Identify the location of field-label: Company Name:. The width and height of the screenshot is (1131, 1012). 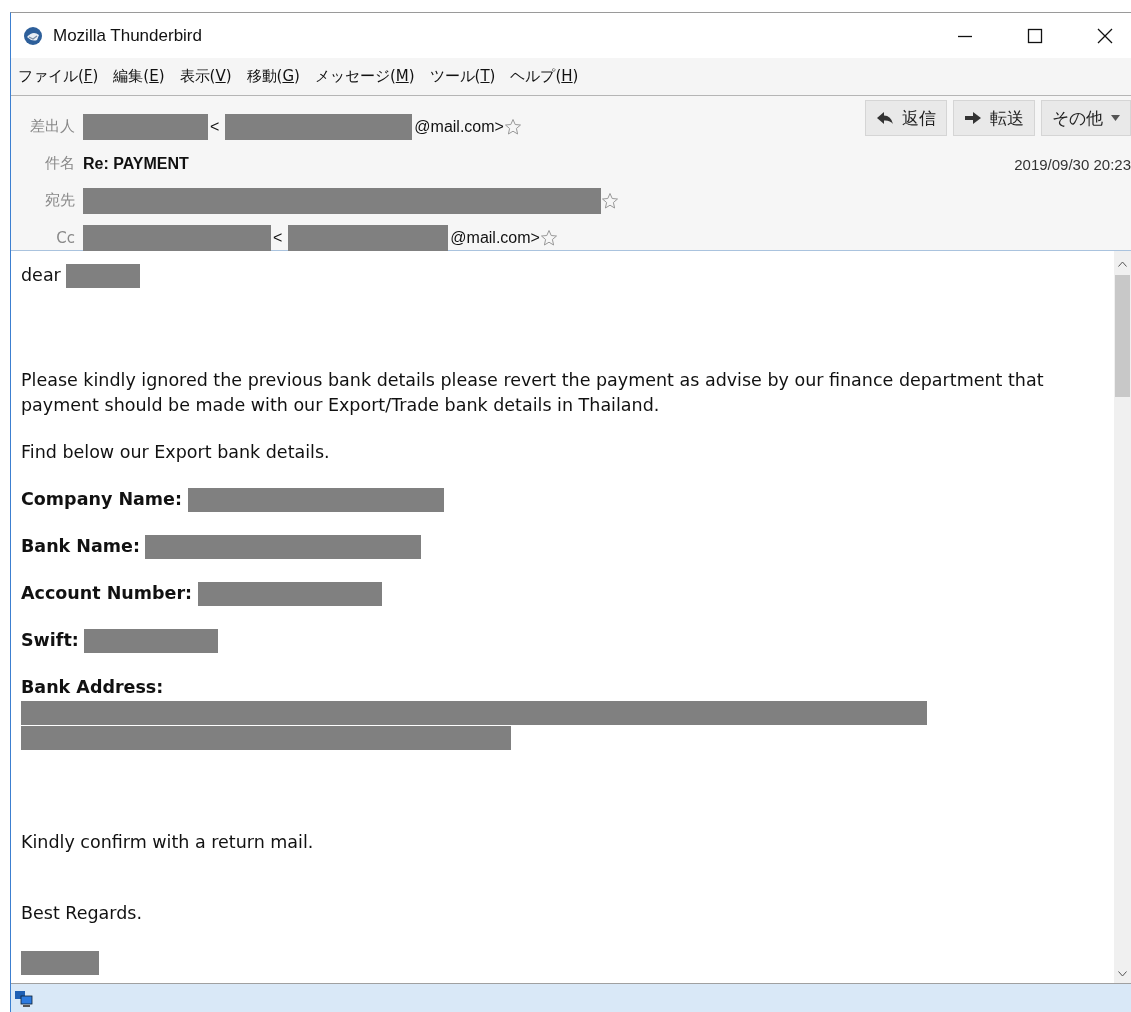
(101, 499).